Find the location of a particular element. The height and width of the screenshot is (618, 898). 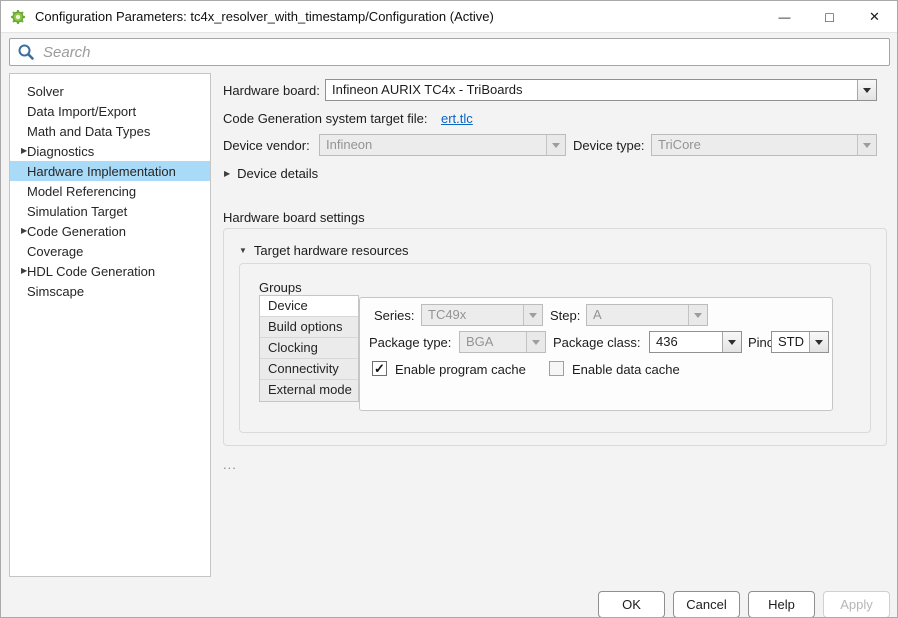

device-vendor-label: Device vendor: is located at coordinates (266, 145).